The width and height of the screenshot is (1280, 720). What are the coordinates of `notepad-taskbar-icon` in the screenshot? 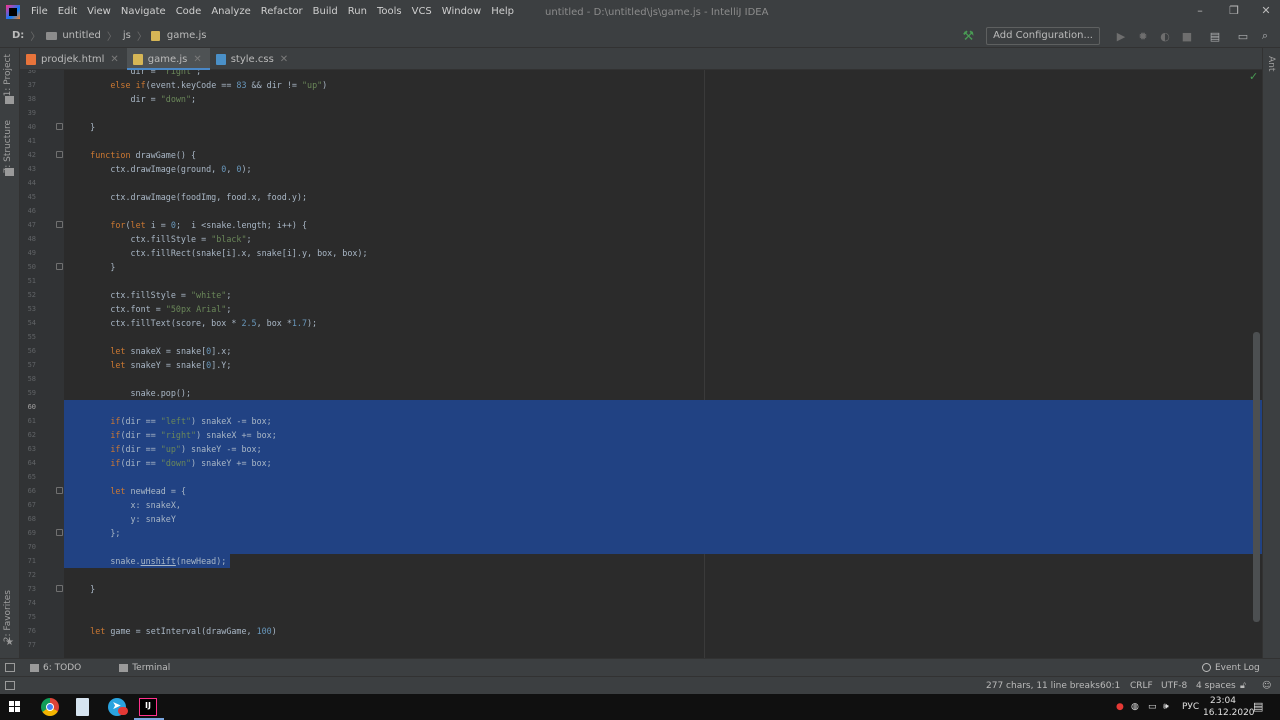 It's located at (82, 707).